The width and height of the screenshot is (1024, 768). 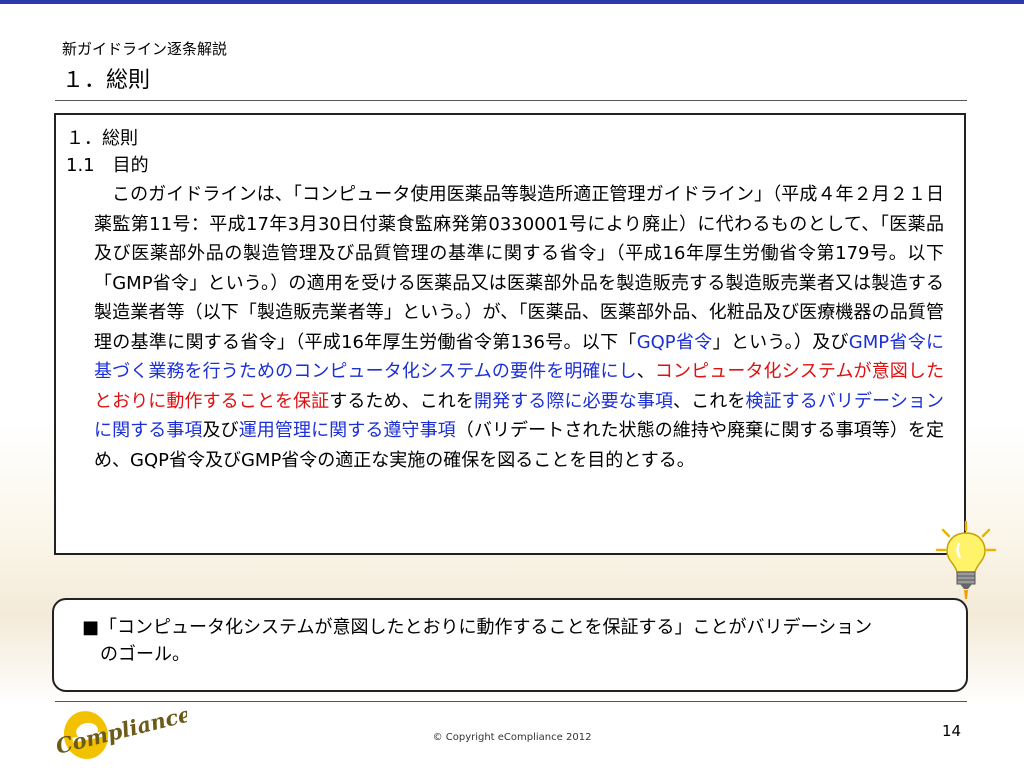 I want to click on text-segment-highlight: 開発する際に必要な事項, so click(x=574, y=401).